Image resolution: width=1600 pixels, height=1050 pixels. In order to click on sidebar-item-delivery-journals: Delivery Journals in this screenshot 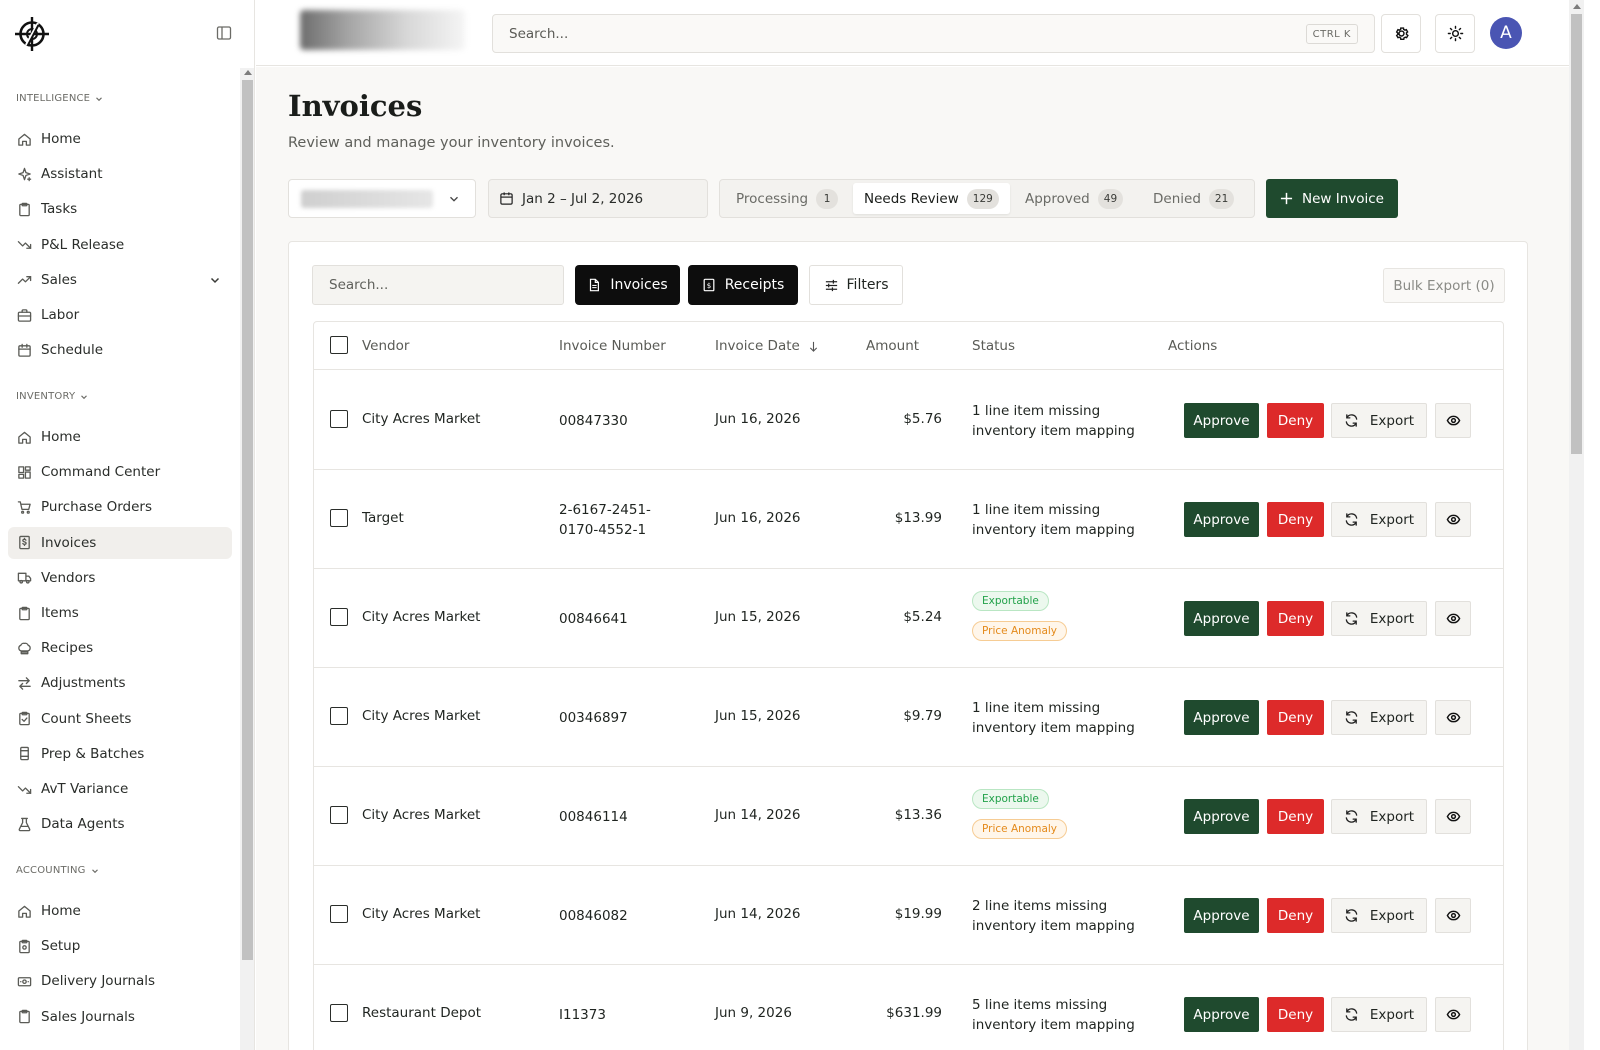, I will do `click(120, 981)`.